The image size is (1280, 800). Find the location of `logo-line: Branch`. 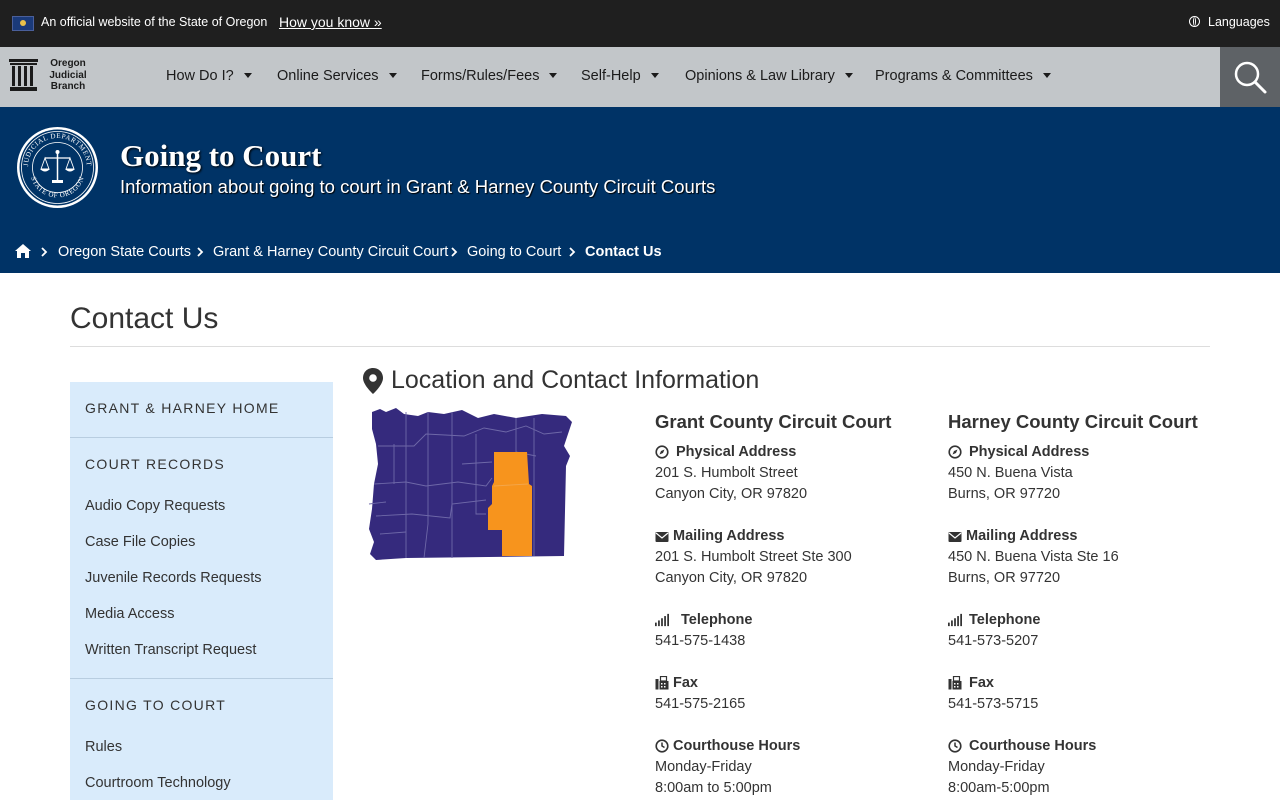

logo-line: Branch is located at coordinates (68, 86).